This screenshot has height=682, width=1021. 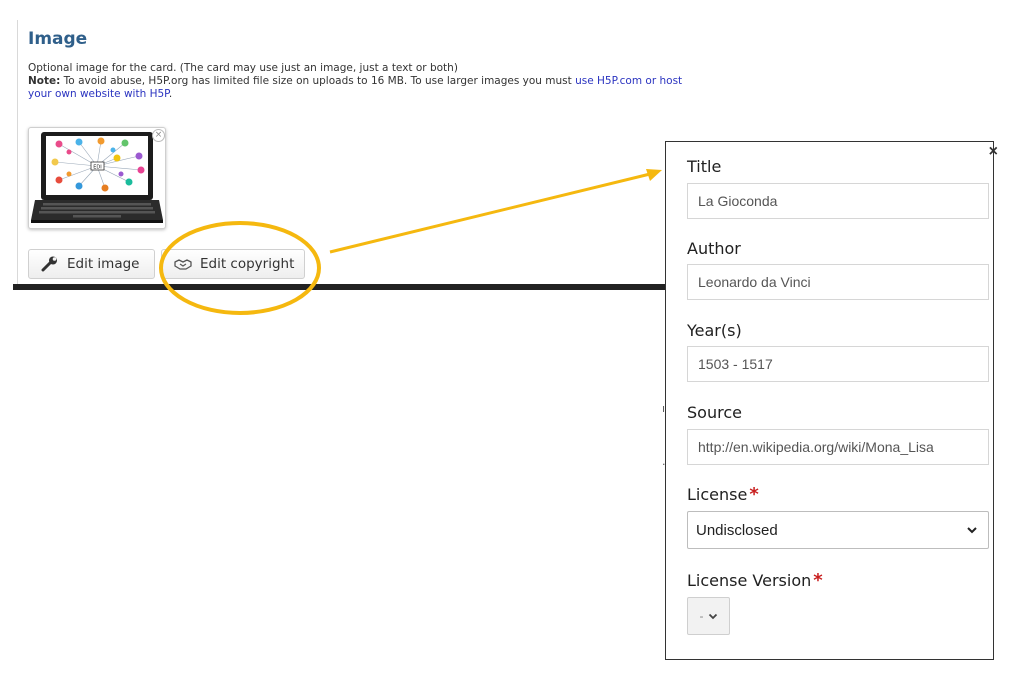 What do you see at coordinates (654, 175) in the screenshot?
I see `arrowhead-icon` at bounding box center [654, 175].